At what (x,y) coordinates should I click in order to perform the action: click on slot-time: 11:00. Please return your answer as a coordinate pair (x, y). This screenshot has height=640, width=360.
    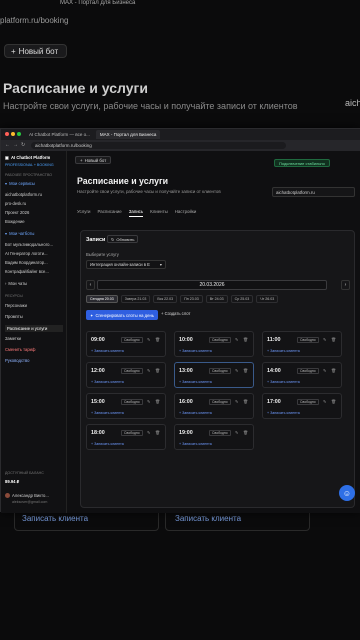
    Looking at the image, I should click on (274, 340).